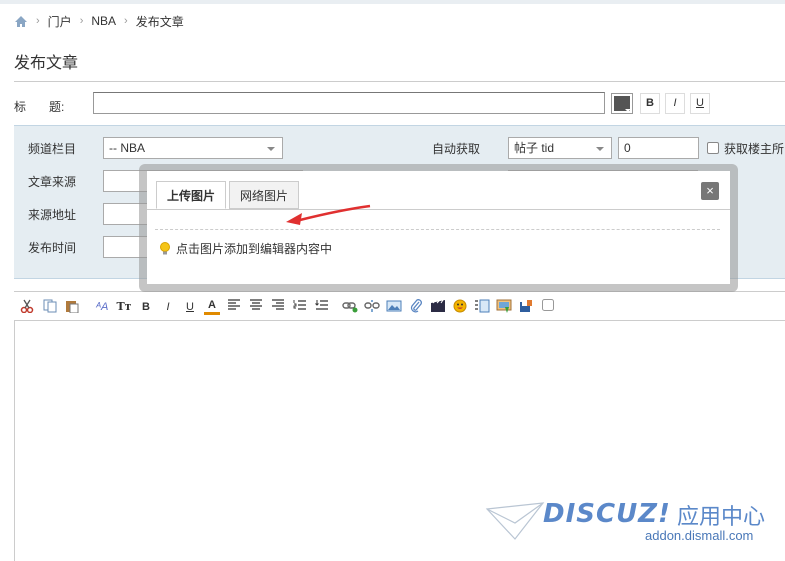  Describe the element at coordinates (710, 191) in the screenshot. I see `close-icon: ×` at that location.